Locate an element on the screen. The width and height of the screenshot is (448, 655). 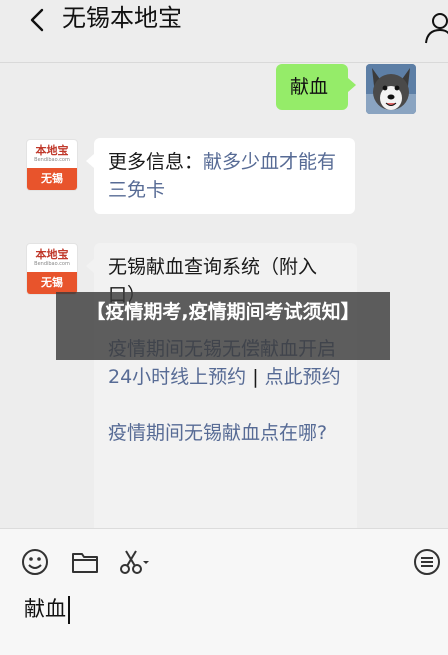
chat-header: 无锡本地宝 is located at coordinates (224, 31).